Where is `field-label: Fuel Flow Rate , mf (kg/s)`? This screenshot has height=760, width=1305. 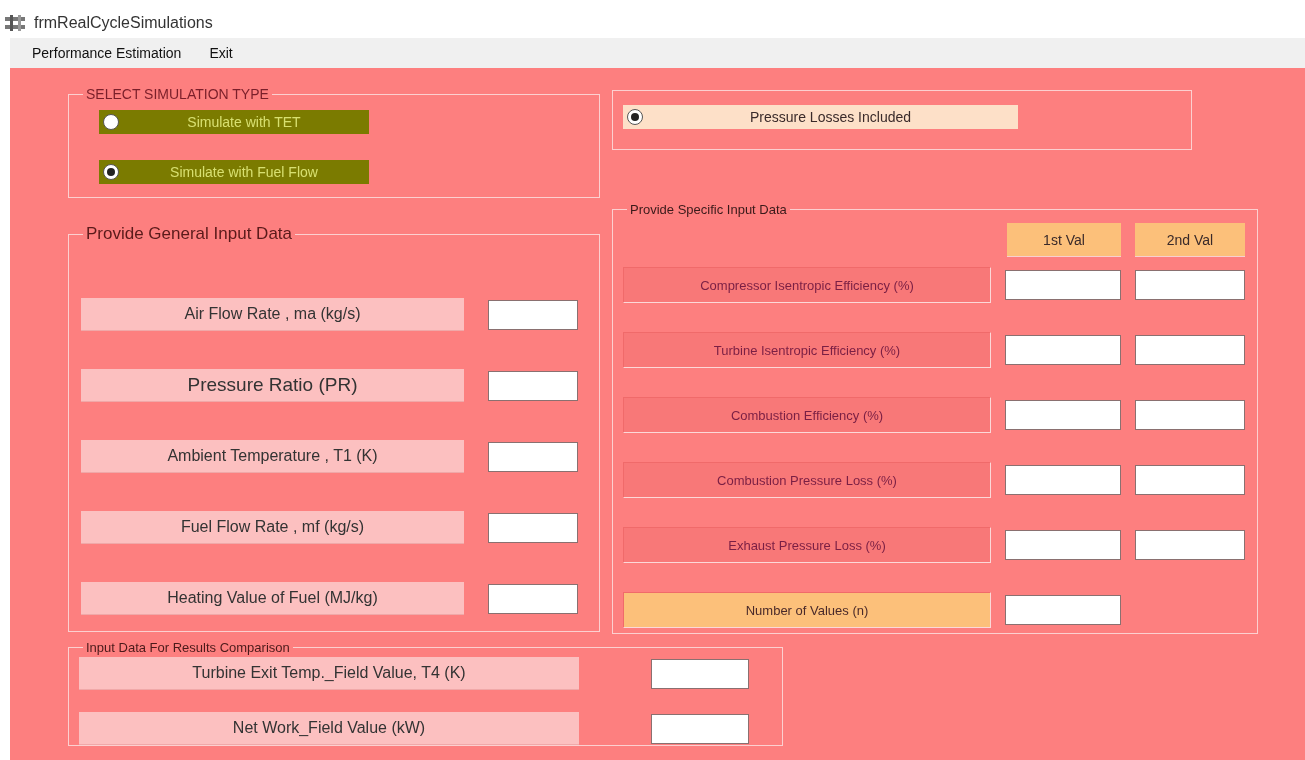
field-label: Fuel Flow Rate , mf (kg/s) is located at coordinates (272, 527).